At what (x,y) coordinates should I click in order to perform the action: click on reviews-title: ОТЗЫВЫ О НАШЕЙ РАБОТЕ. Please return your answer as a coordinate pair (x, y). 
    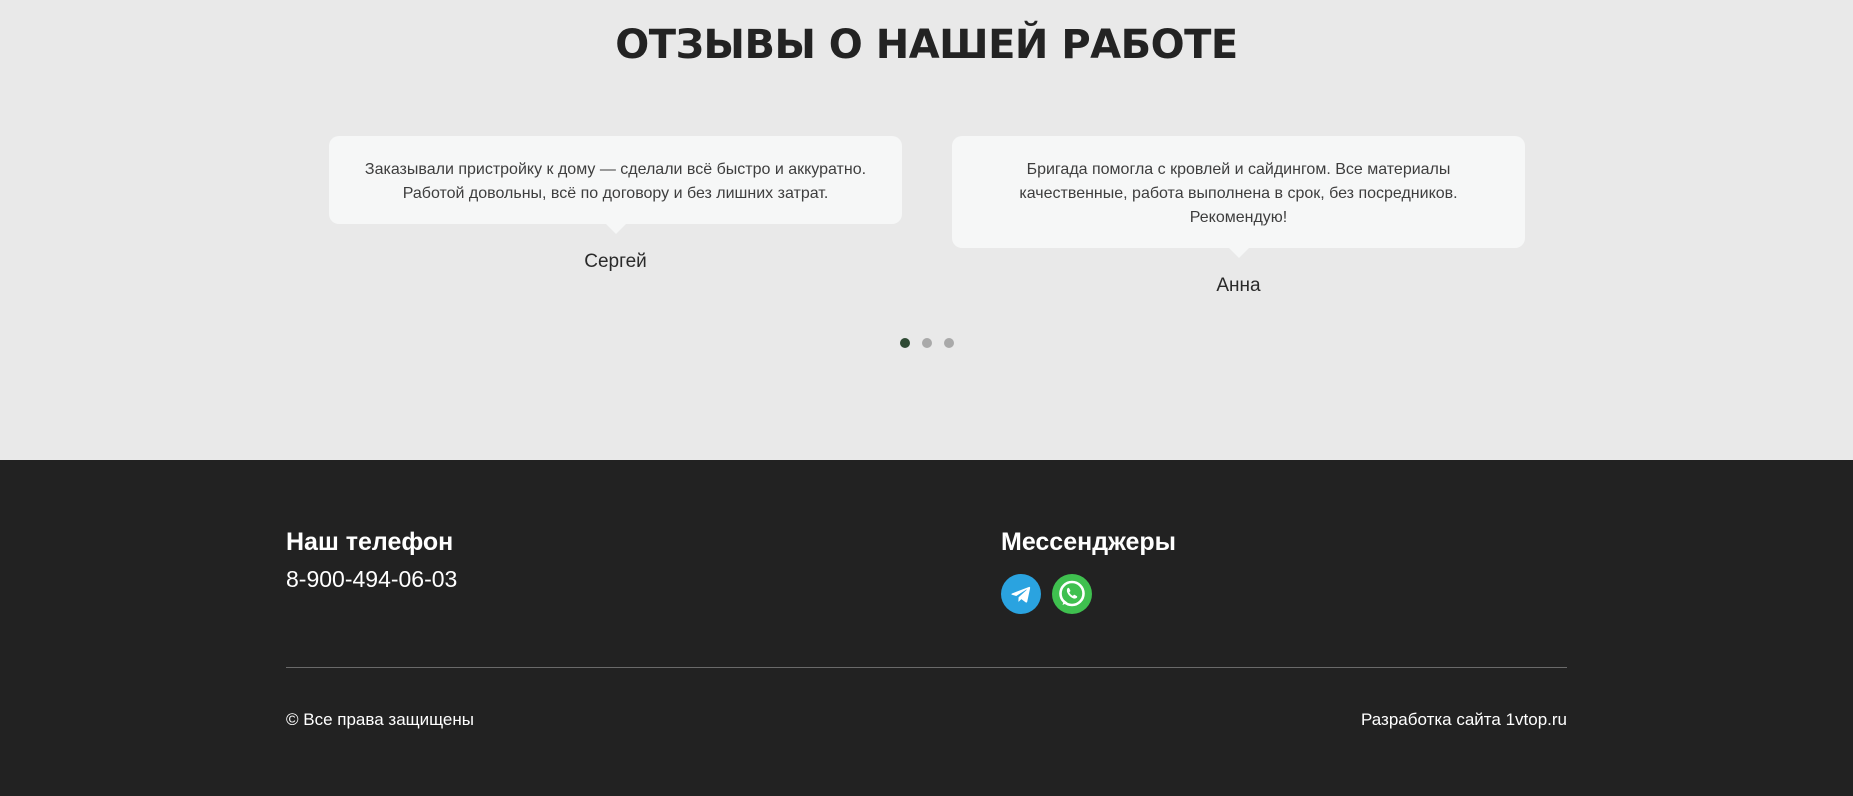
    Looking at the image, I should click on (926, 45).